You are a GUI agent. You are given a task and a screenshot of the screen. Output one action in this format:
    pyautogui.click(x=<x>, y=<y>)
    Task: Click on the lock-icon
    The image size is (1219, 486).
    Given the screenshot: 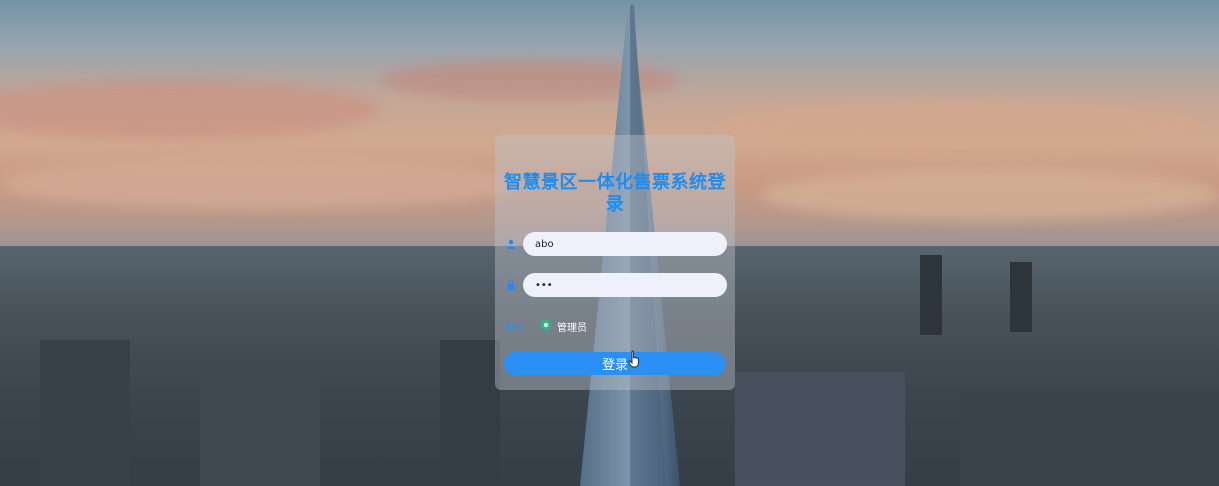 What is the action you would take?
    pyautogui.click(x=511, y=285)
    